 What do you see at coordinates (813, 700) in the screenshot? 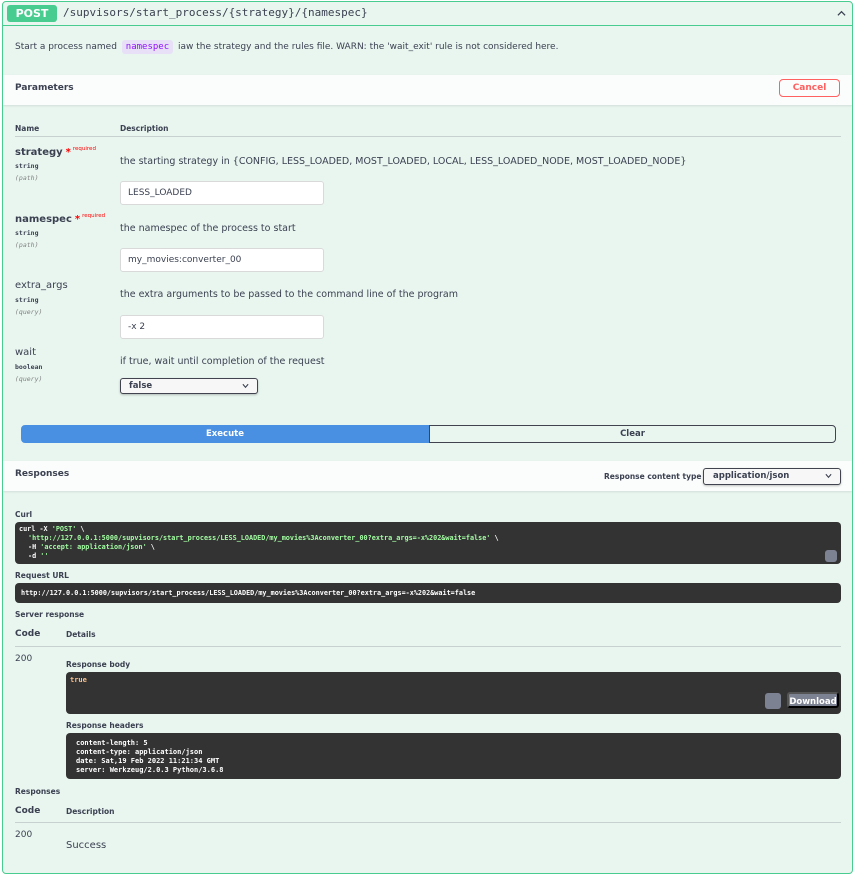
I see `download-button: Download` at bounding box center [813, 700].